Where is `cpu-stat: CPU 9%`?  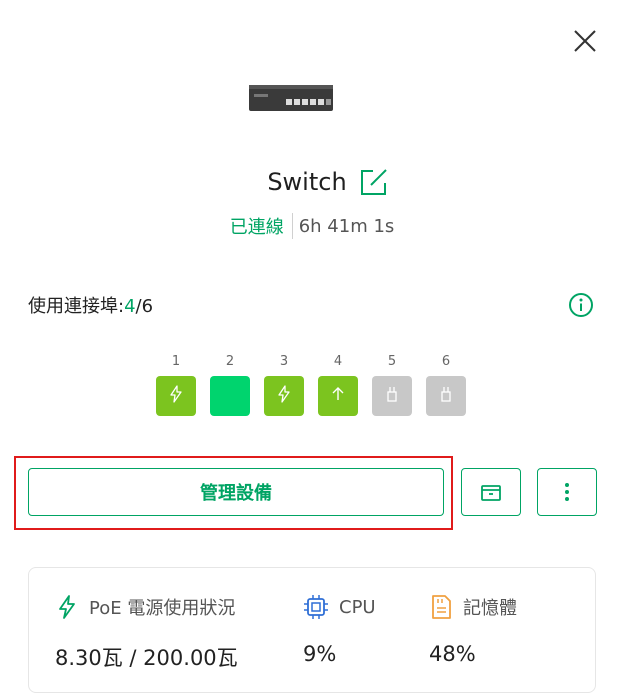
cpu-stat: CPU 9% is located at coordinates (339, 630).